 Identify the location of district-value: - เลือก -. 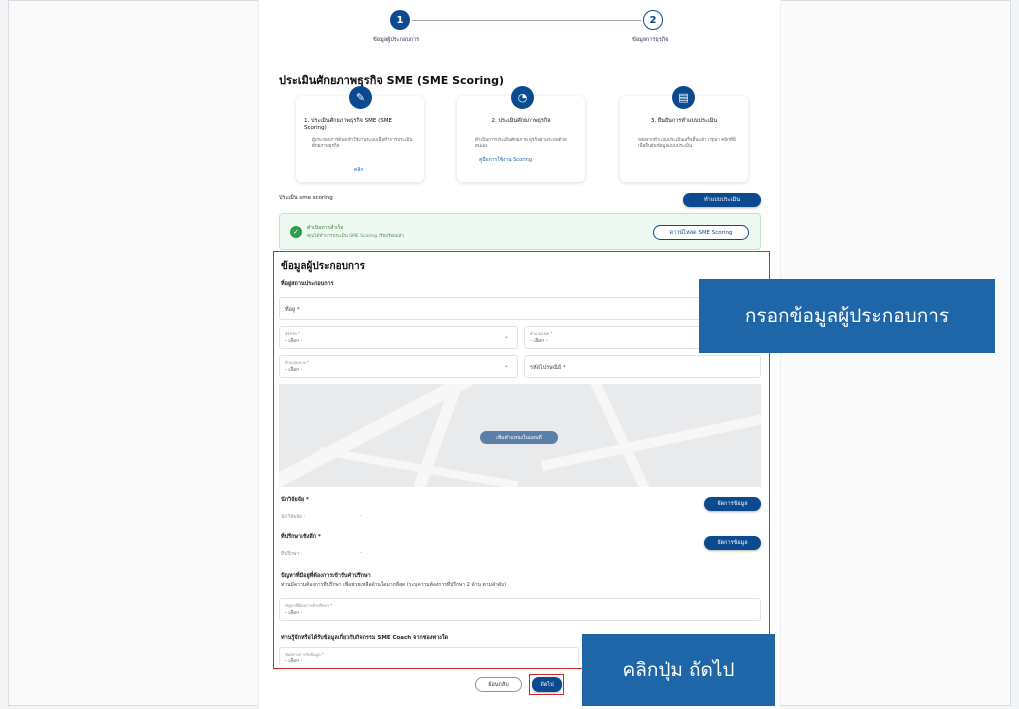
(539, 341).